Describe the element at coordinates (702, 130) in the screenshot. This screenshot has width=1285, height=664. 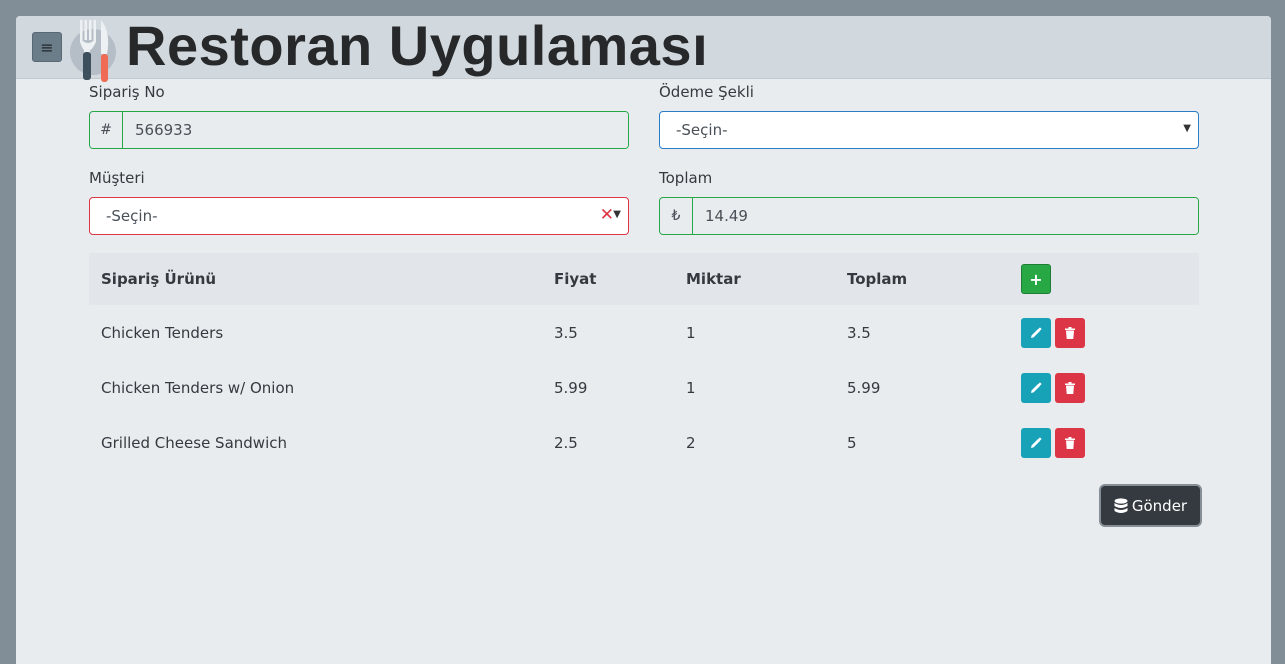
I see `payment-method-value: -Seçin-` at that location.